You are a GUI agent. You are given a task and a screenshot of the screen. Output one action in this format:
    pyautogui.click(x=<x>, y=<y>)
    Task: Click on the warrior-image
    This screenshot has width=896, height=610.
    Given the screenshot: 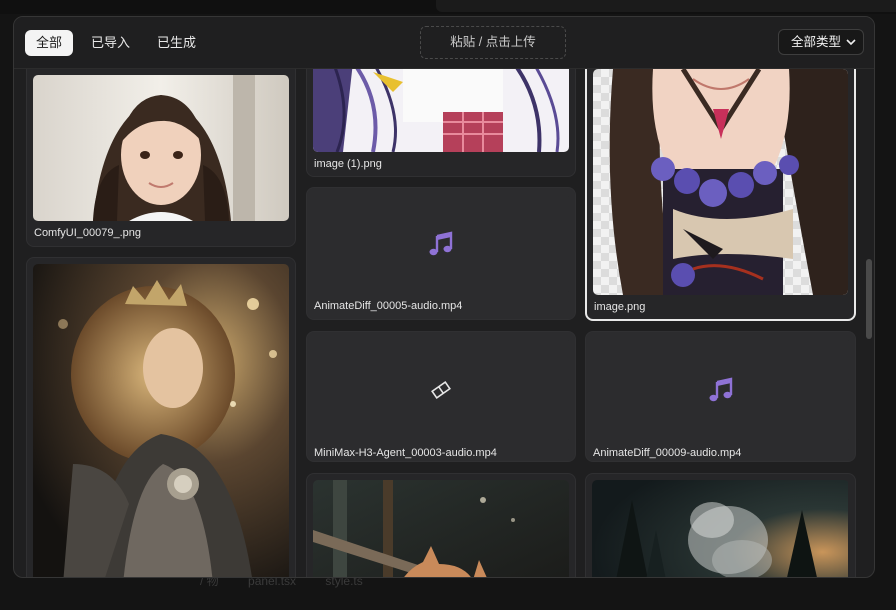 What is the action you would take?
    pyautogui.click(x=161, y=420)
    